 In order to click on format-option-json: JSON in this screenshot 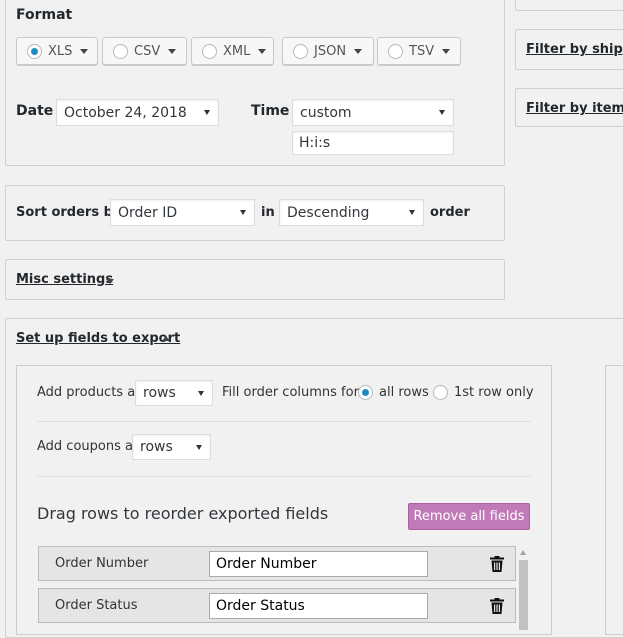, I will do `click(328, 51)`.